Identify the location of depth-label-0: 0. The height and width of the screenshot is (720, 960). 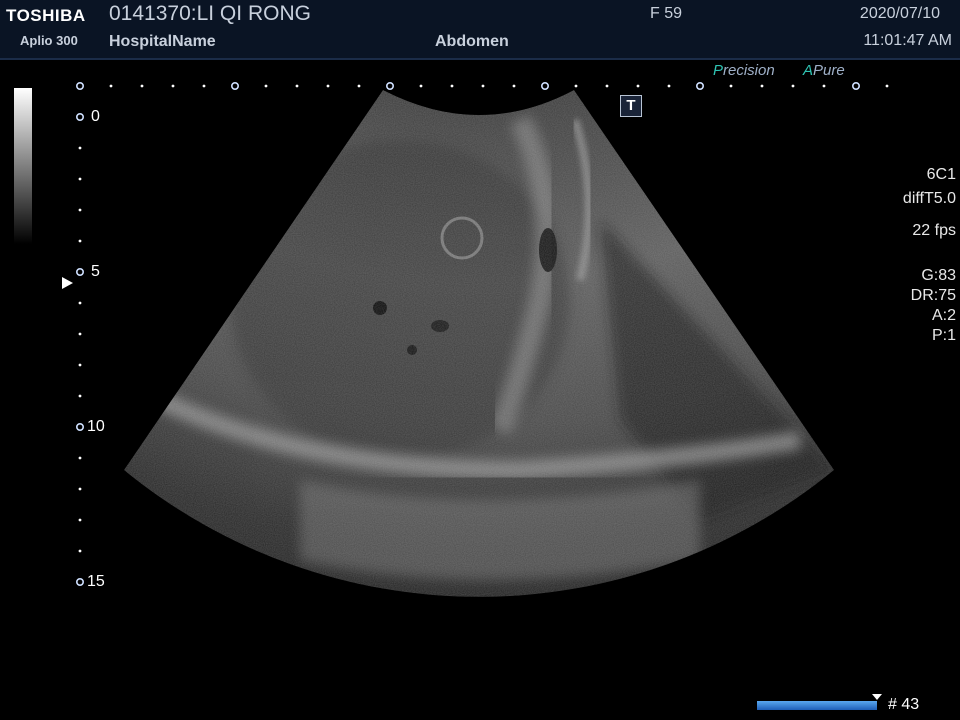
(95, 116).